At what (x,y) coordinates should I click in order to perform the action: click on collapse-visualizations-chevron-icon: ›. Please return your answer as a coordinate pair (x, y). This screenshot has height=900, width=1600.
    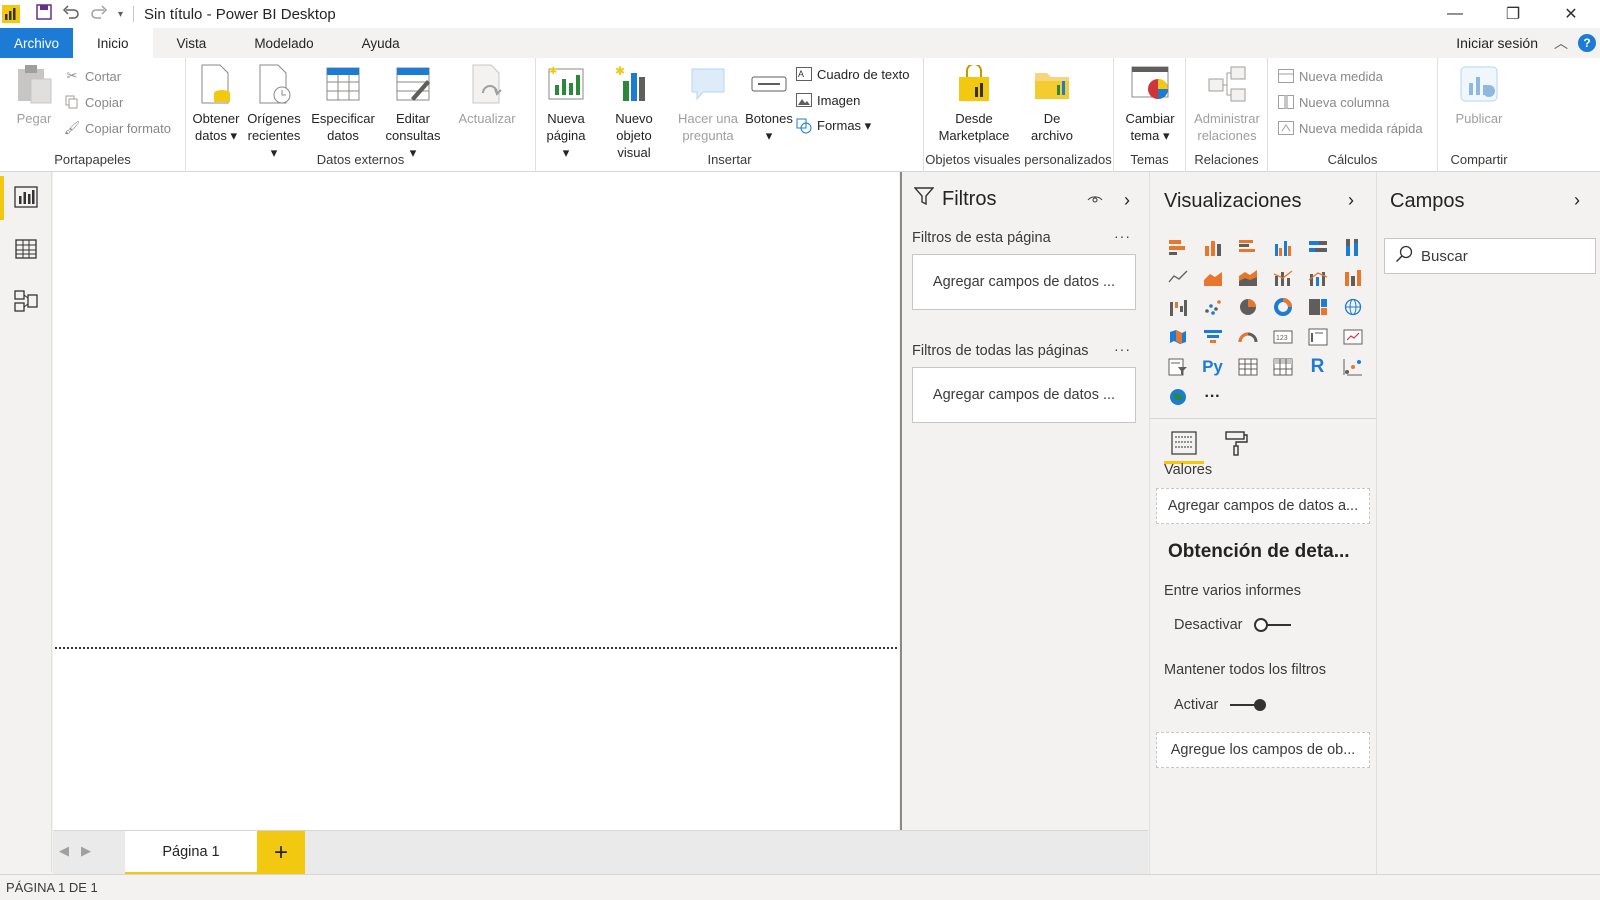
    Looking at the image, I should click on (1351, 200).